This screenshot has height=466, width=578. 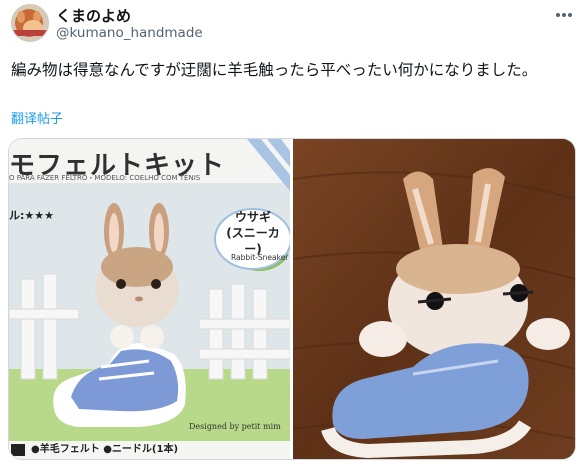 I want to click on package-contents: ●羊毛フェルト ●ニードル(1本), so click(x=149, y=450).